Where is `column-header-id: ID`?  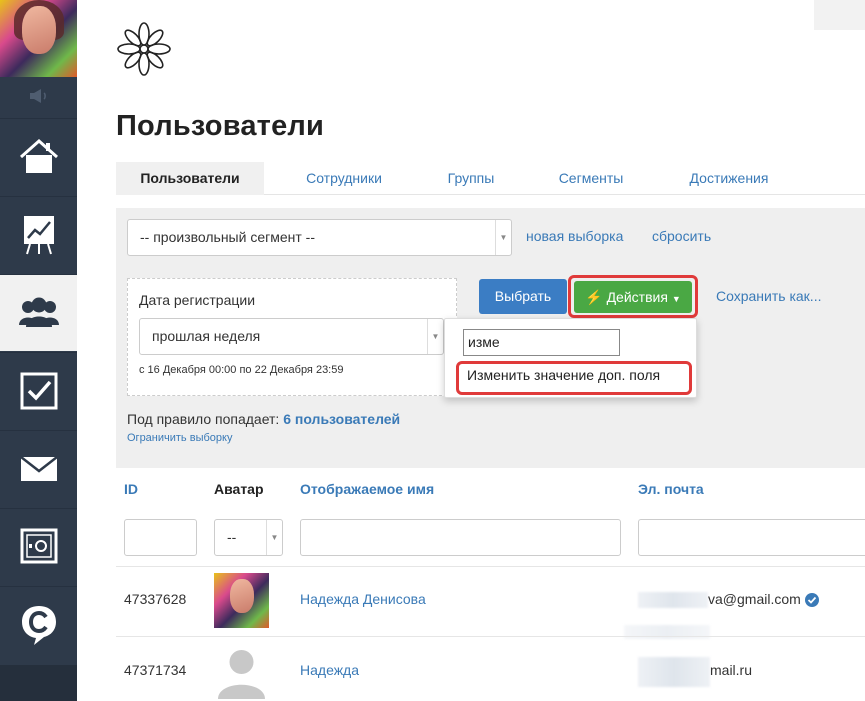 column-header-id: ID is located at coordinates (131, 489).